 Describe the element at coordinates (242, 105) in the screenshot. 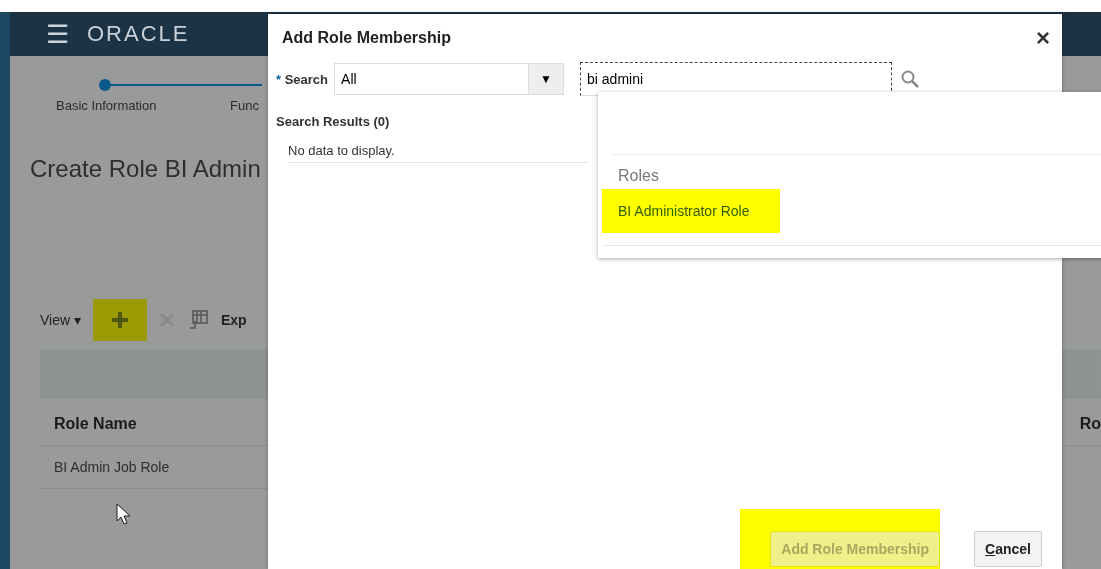

I see `train-step-label: Func` at that location.